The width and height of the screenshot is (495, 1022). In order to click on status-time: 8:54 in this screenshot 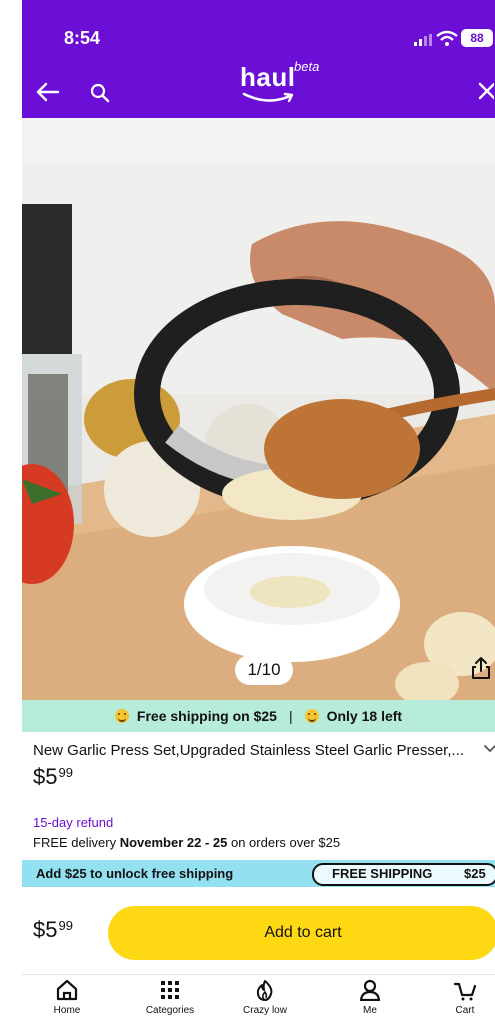, I will do `click(82, 38)`.